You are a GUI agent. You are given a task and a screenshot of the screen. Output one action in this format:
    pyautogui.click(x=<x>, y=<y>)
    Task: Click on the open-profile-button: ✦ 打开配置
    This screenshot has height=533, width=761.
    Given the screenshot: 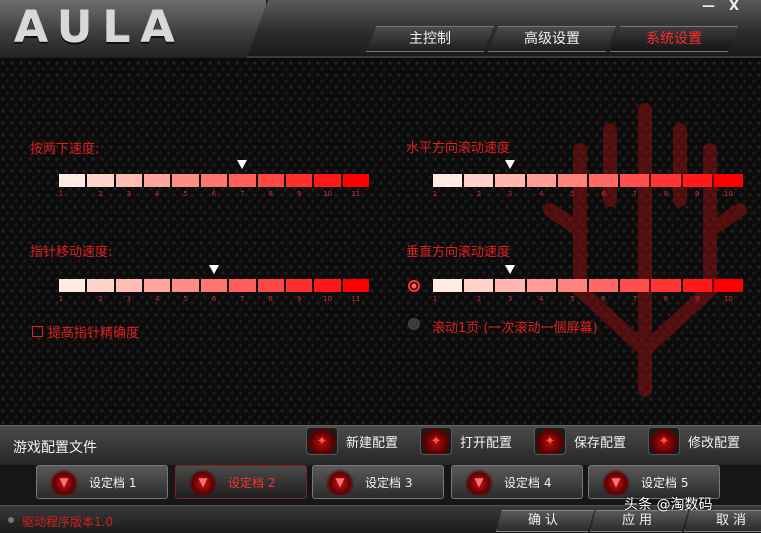 What is the action you would take?
    pyautogui.click(x=477, y=441)
    